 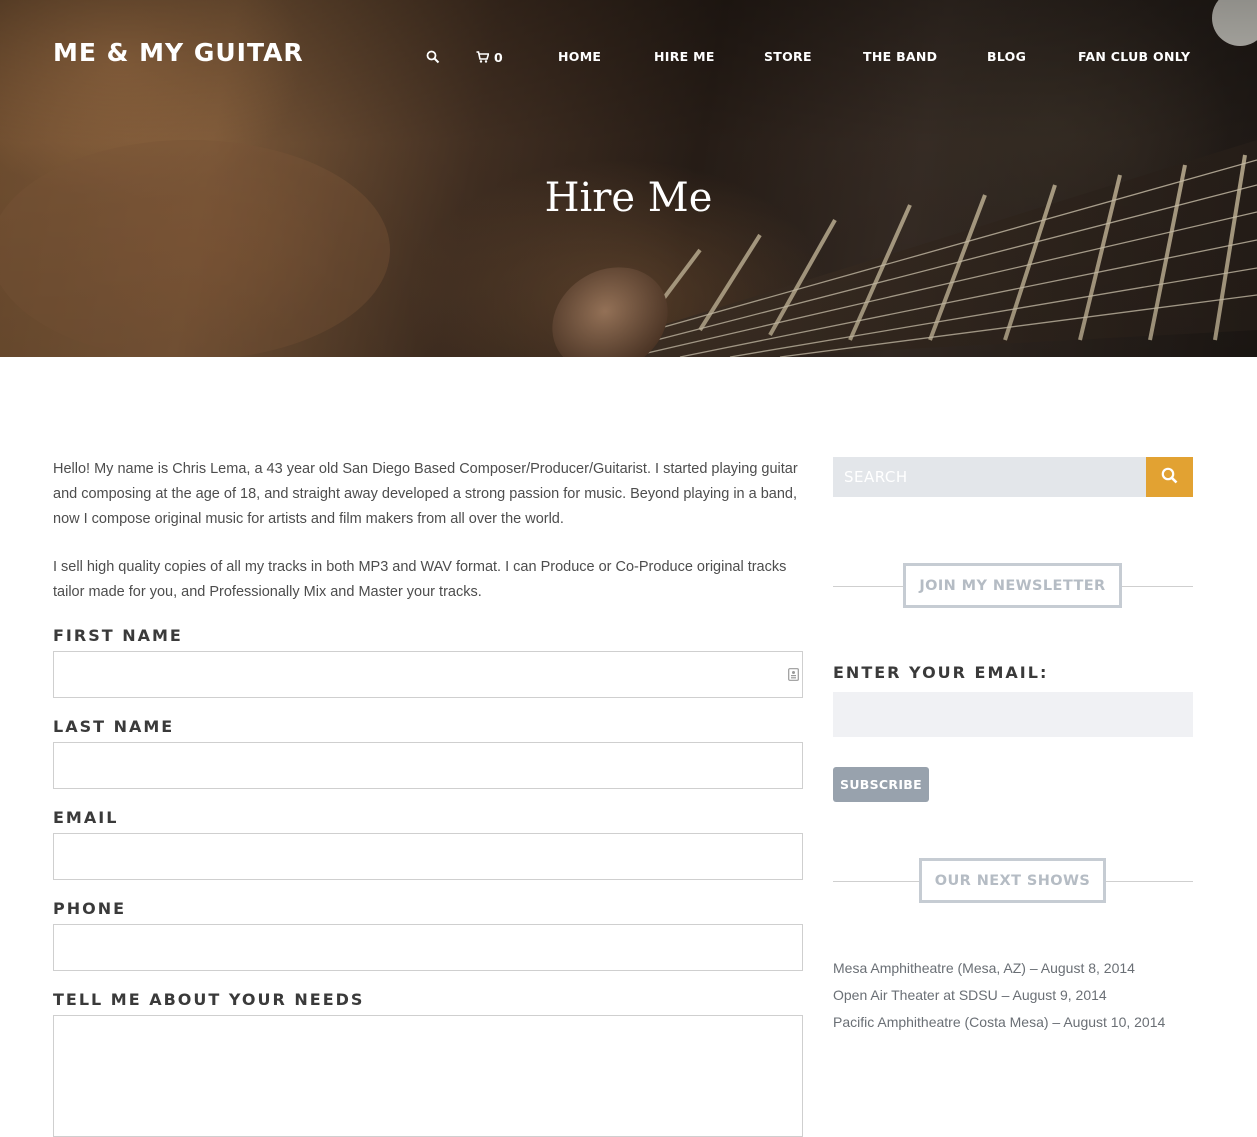 What do you see at coordinates (90, 908) in the screenshot?
I see `phone-label: PHONE` at bounding box center [90, 908].